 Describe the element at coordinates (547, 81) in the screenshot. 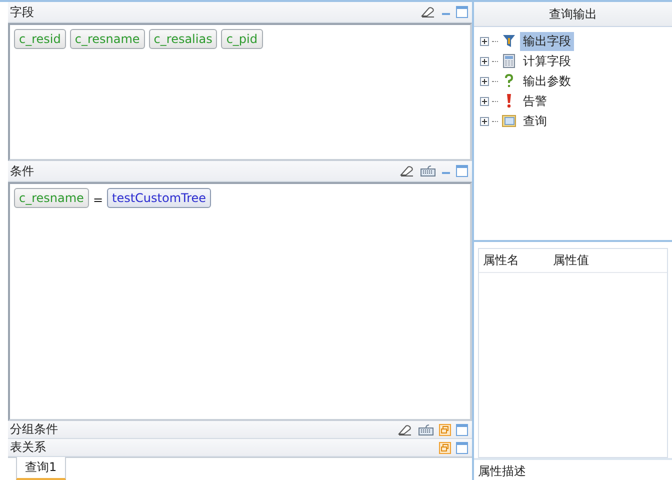

I see `tree-item: 输出参数` at that location.